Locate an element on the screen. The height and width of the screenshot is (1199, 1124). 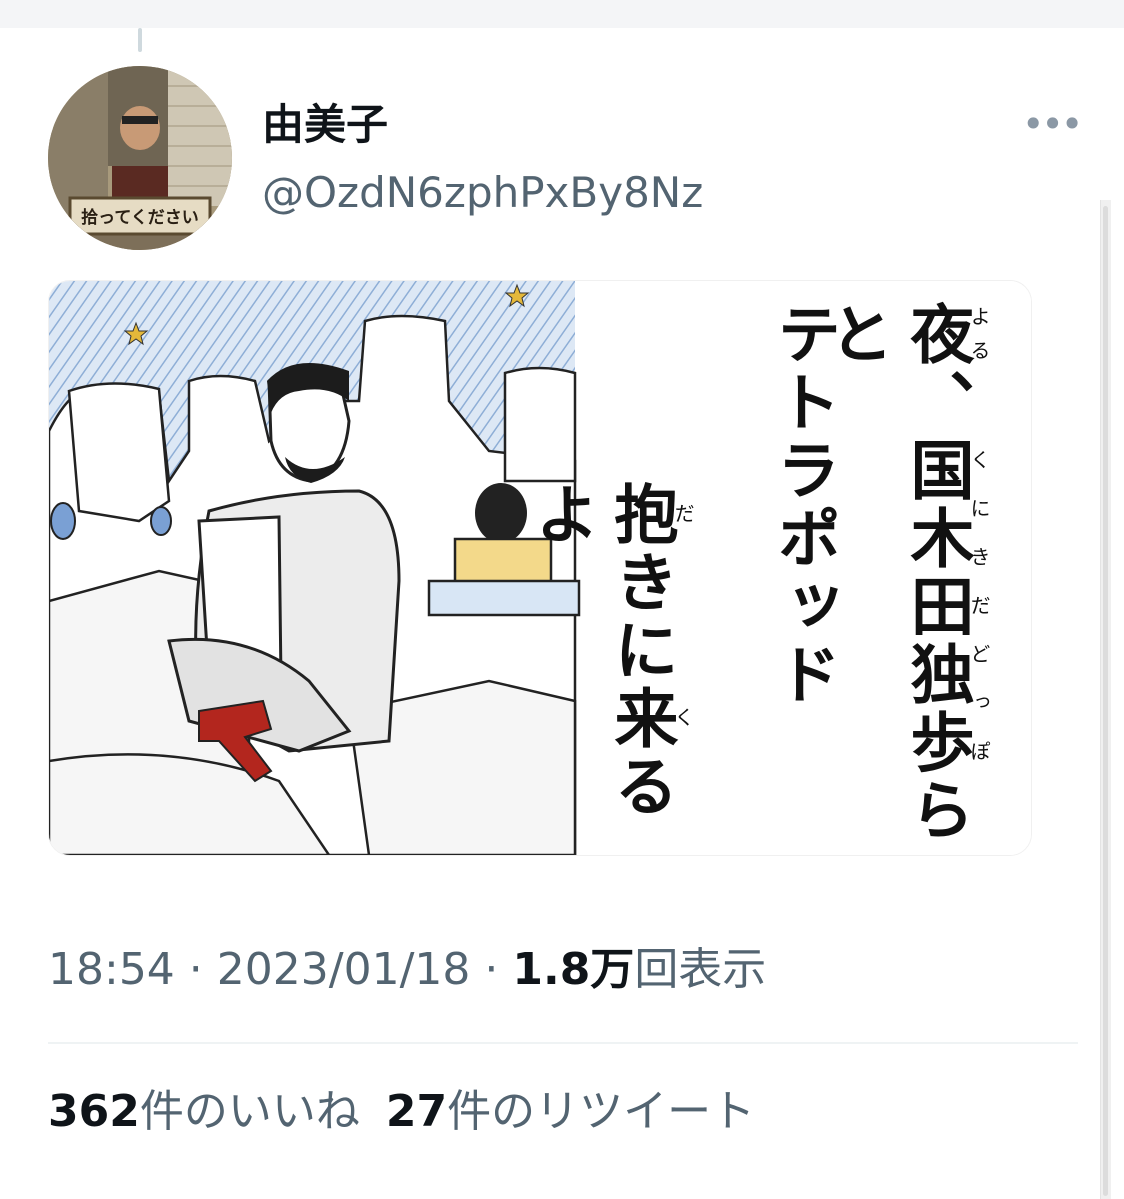
caption-column-3: 抱だきに来くるよ is located at coordinates (609, 651).